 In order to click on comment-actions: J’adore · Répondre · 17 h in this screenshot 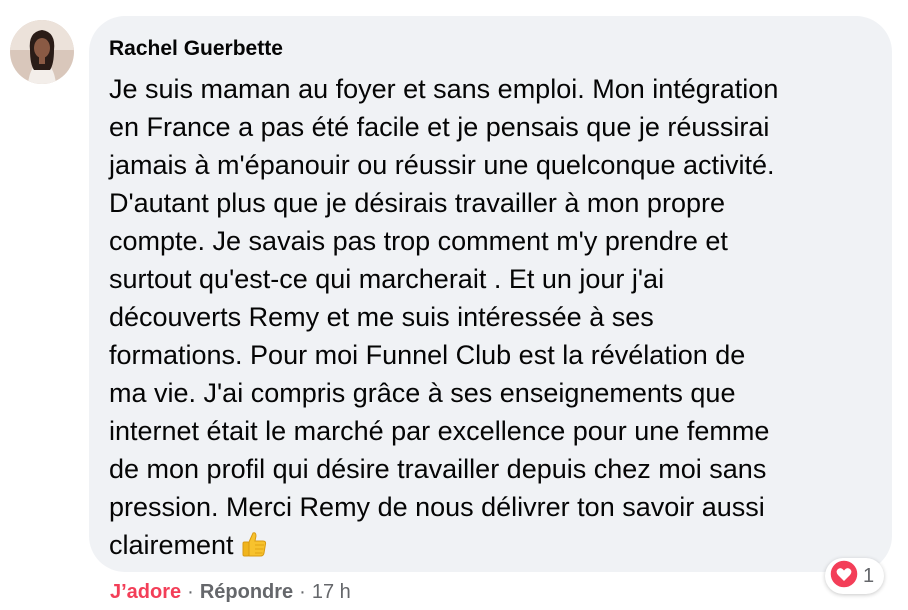, I will do `click(230, 592)`.